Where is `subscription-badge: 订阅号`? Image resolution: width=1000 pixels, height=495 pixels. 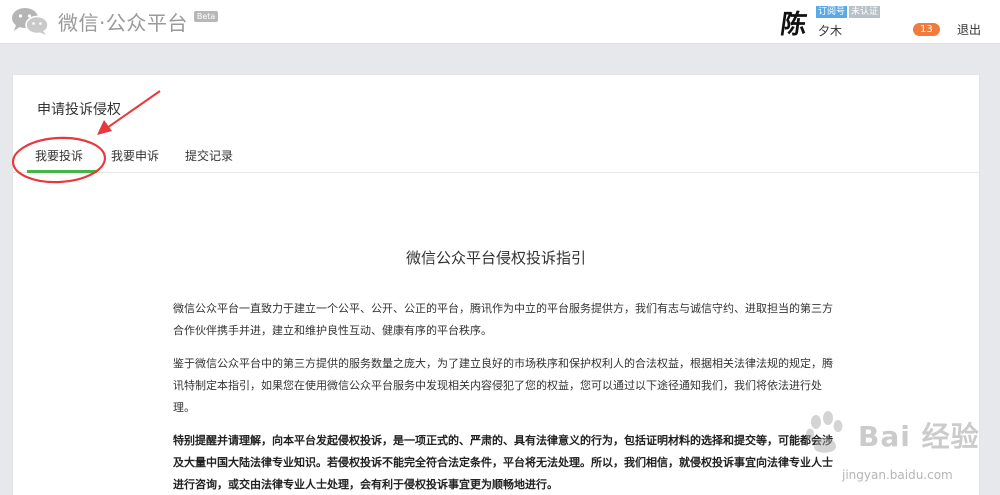 subscription-badge: 订阅号 is located at coordinates (832, 12).